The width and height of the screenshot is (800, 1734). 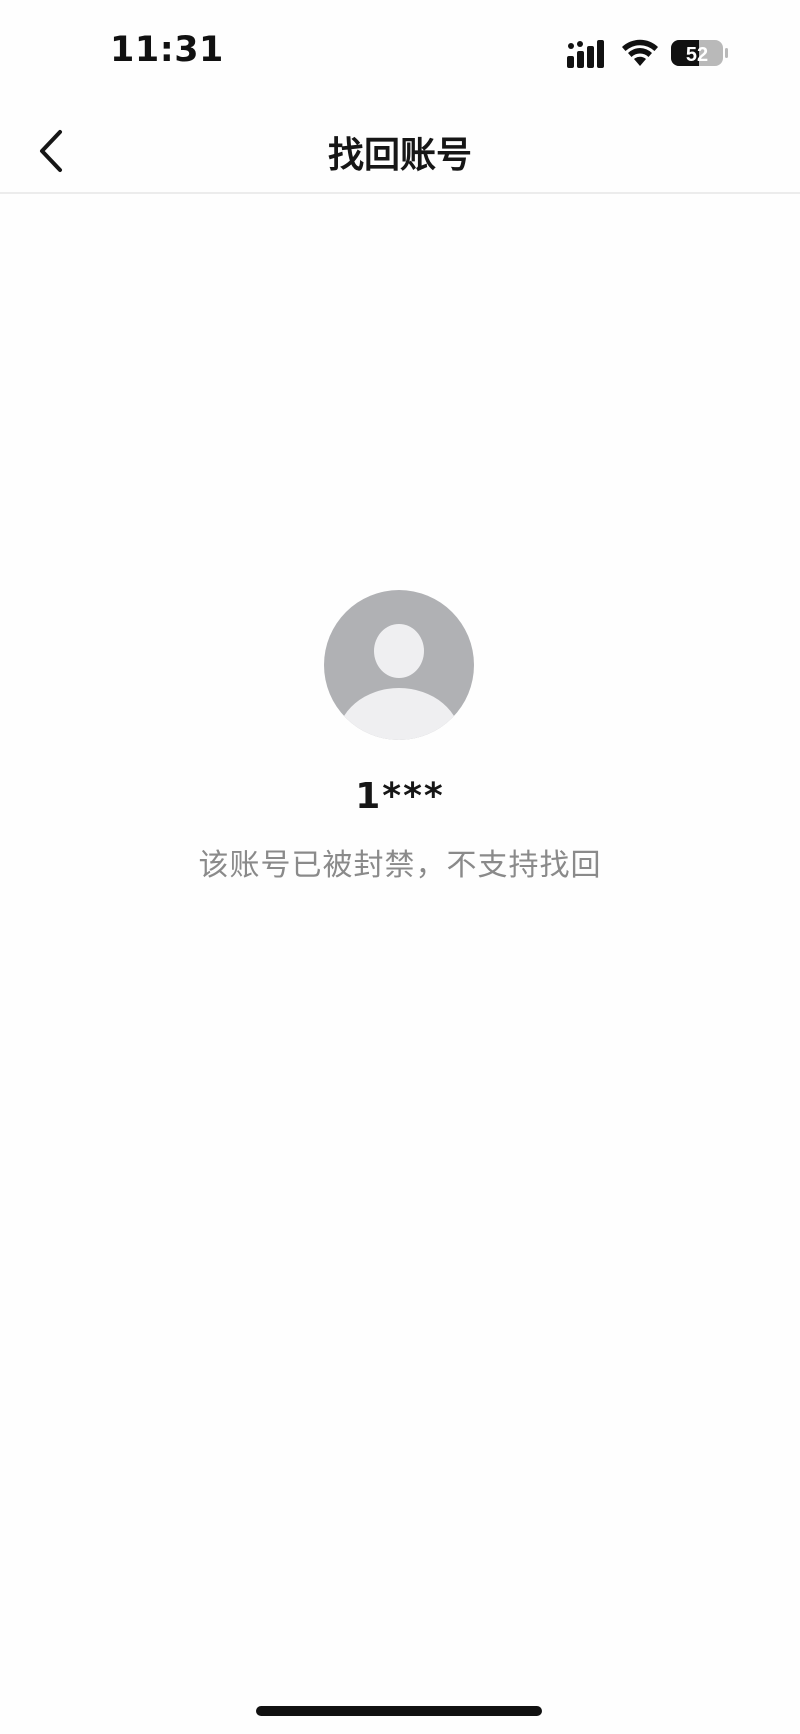 What do you see at coordinates (400, 796) in the screenshot?
I see `account-id: 1***` at bounding box center [400, 796].